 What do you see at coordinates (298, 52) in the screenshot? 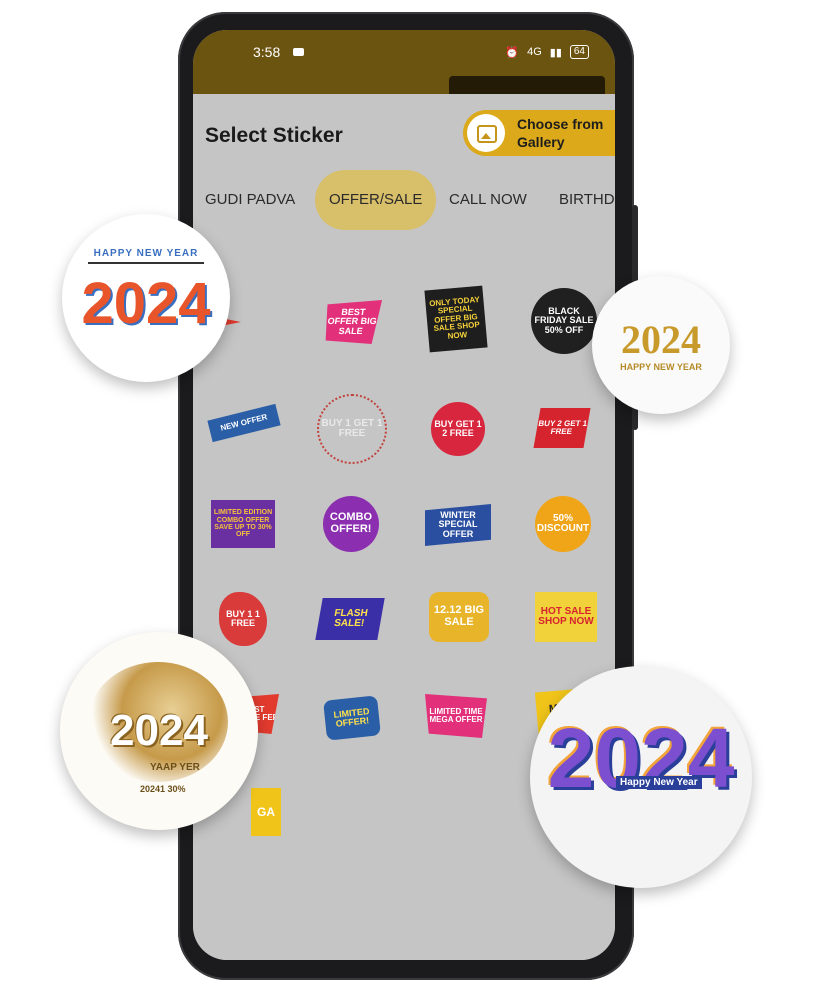
I see `video-camera-icon` at bounding box center [298, 52].